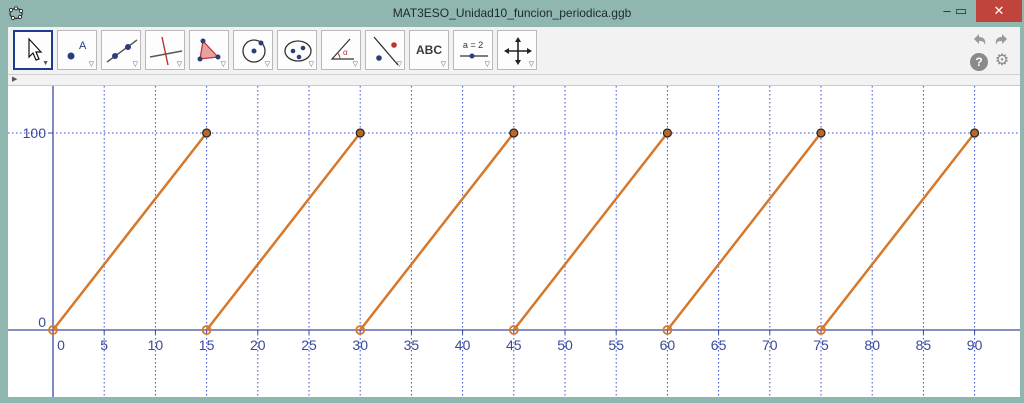 Image resolution: width=1024 pixels, height=403 pixels. Describe the element at coordinates (872, 345) in the screenshot. I see `x-tick-label: 80` at that location.